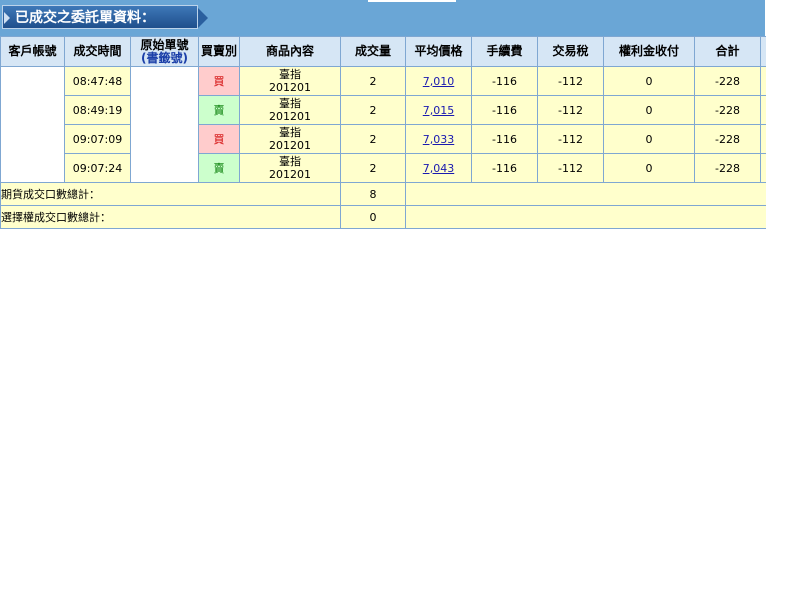  I want to click on futures-total-value: 8, so click(373, 194).